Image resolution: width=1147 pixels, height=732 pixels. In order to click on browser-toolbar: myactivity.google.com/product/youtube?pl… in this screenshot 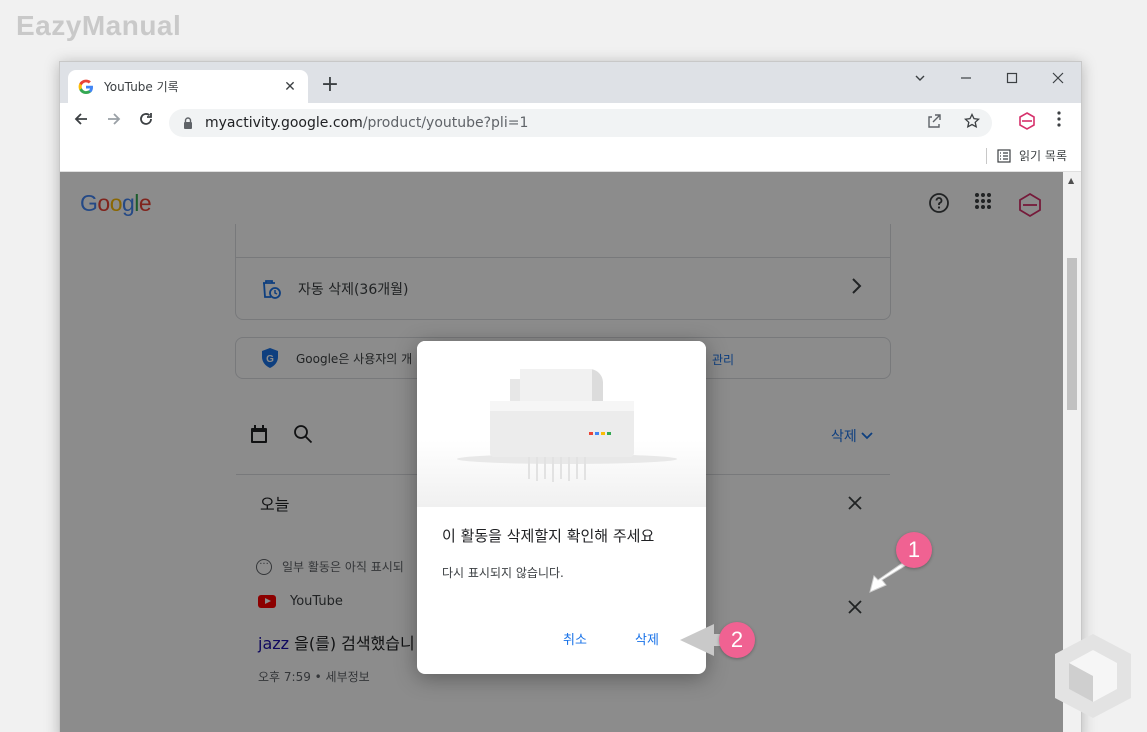, I will do `click(570, 122)`.